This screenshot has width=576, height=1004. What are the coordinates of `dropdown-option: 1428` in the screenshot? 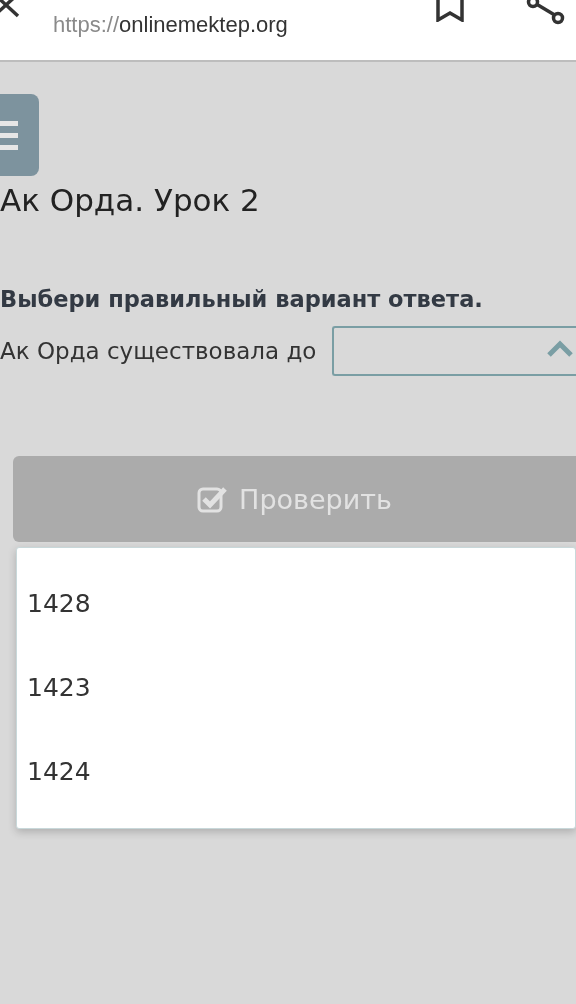 It's located at (72, 604).